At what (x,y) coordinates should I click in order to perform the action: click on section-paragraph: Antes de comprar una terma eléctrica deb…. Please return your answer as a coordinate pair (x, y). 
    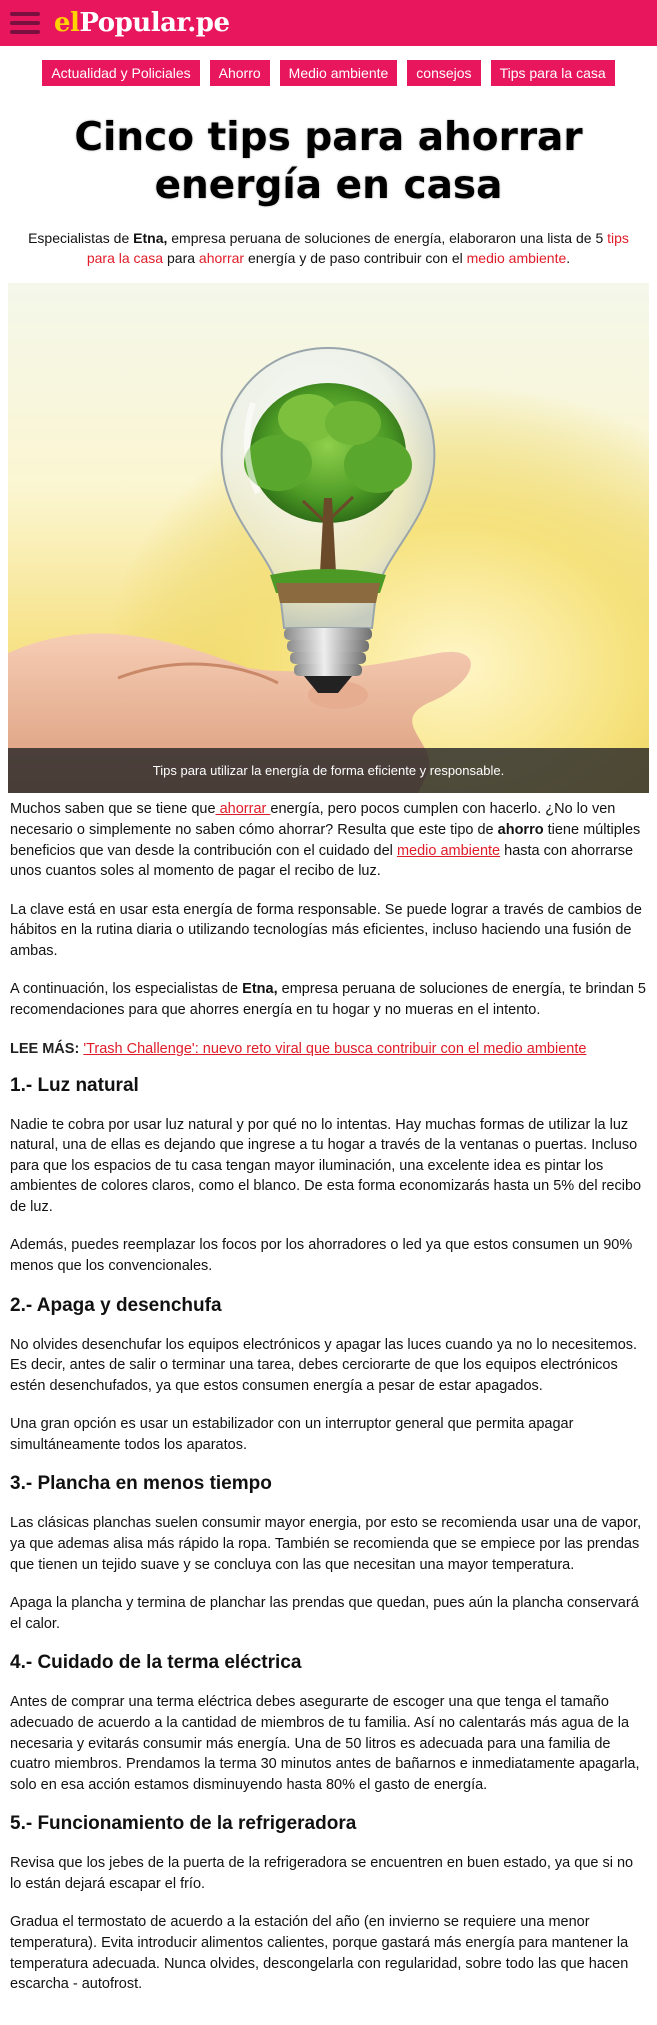
    Looking at the image, I should click on (325, 1743).